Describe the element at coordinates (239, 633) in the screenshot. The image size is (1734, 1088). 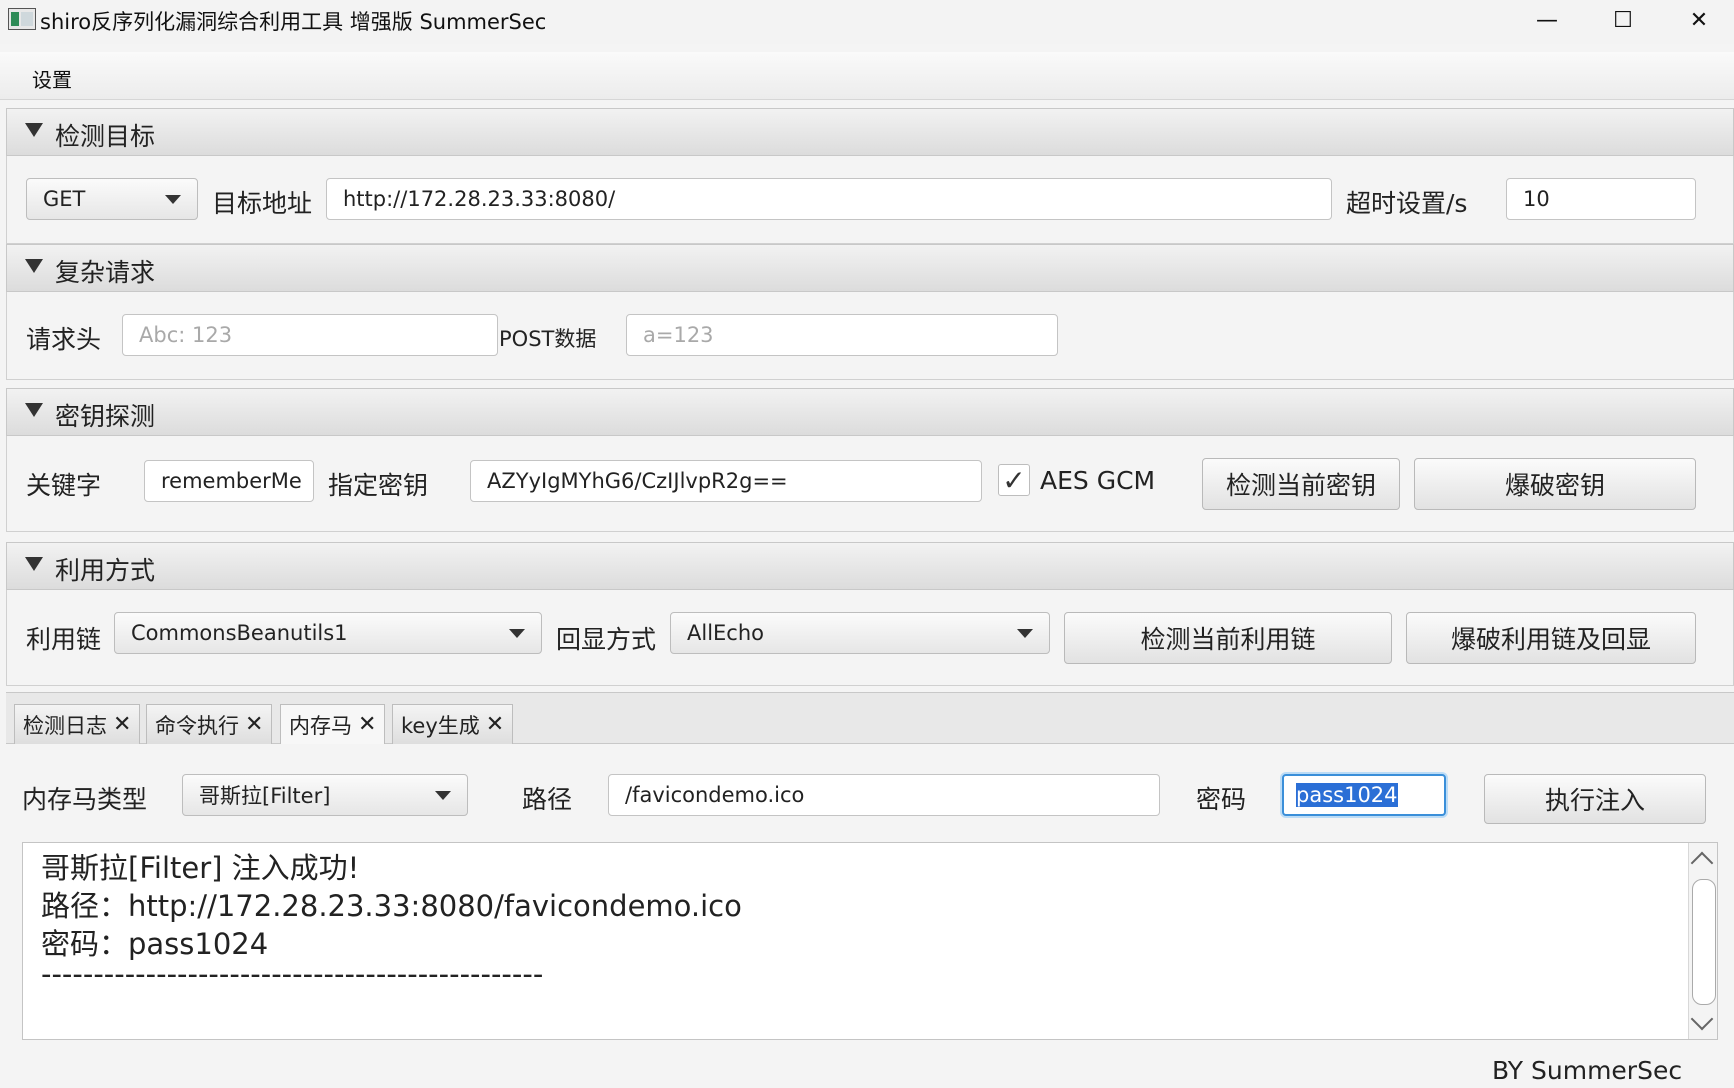
I see `chain-value: CommonsBeanutils1` at that location.